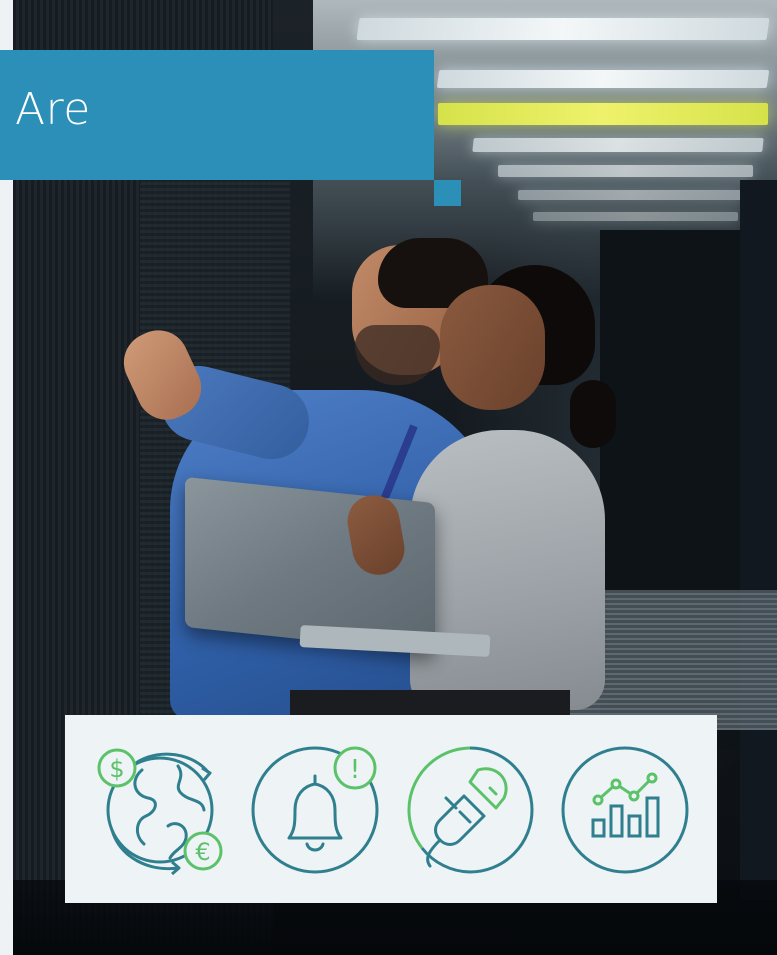 The width and height of the screenshot is (777, 955). Describe the element at coordinates (447, 193) in the screenshot. I see `banner-accent` at that location.